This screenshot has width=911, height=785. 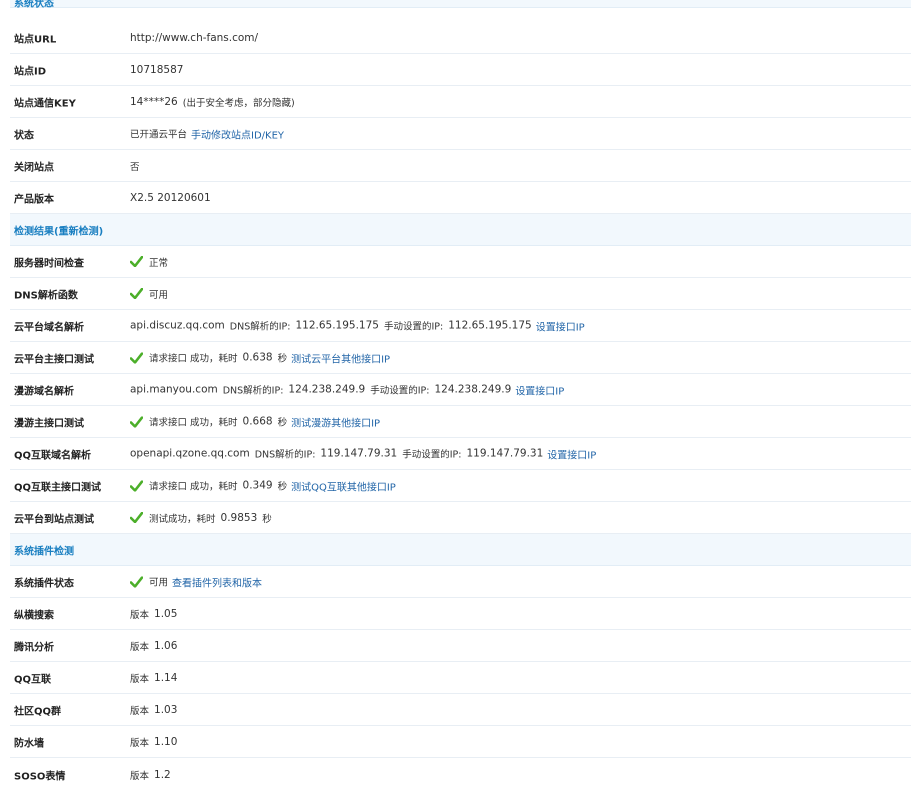 What do you see at coordinates (460, 294) in the screenshot?
I see `row-dns-function: DNS解析函数 可用` at bounding box center [460, 294].